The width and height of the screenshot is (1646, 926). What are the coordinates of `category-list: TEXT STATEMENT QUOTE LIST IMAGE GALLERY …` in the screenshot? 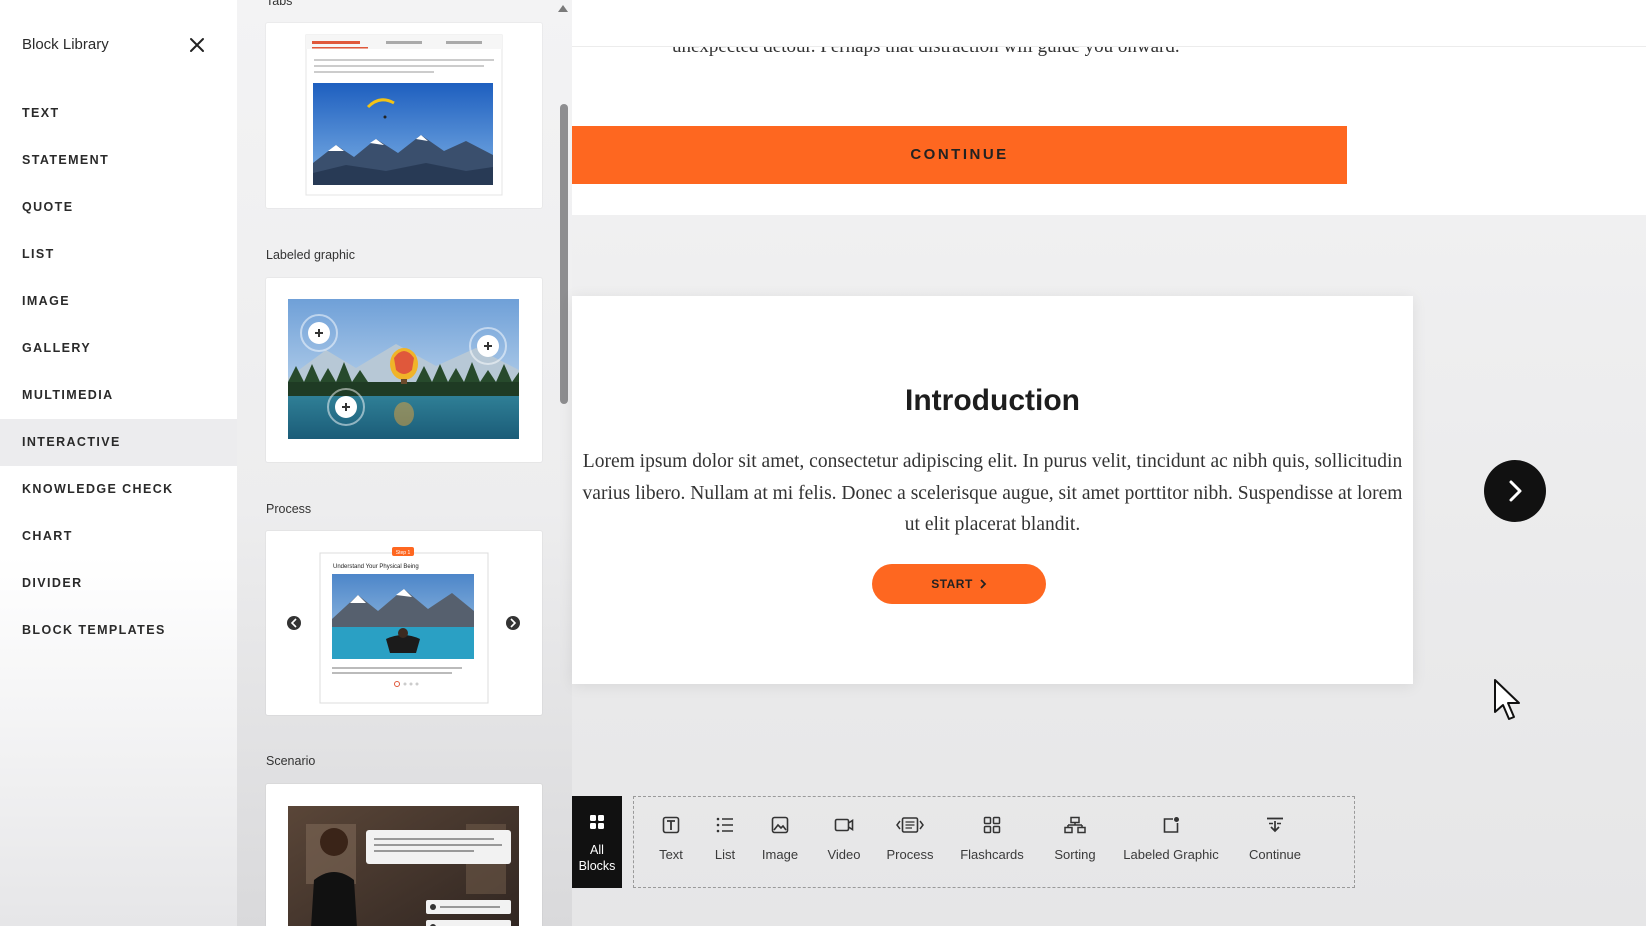 It's located at (118, 372).